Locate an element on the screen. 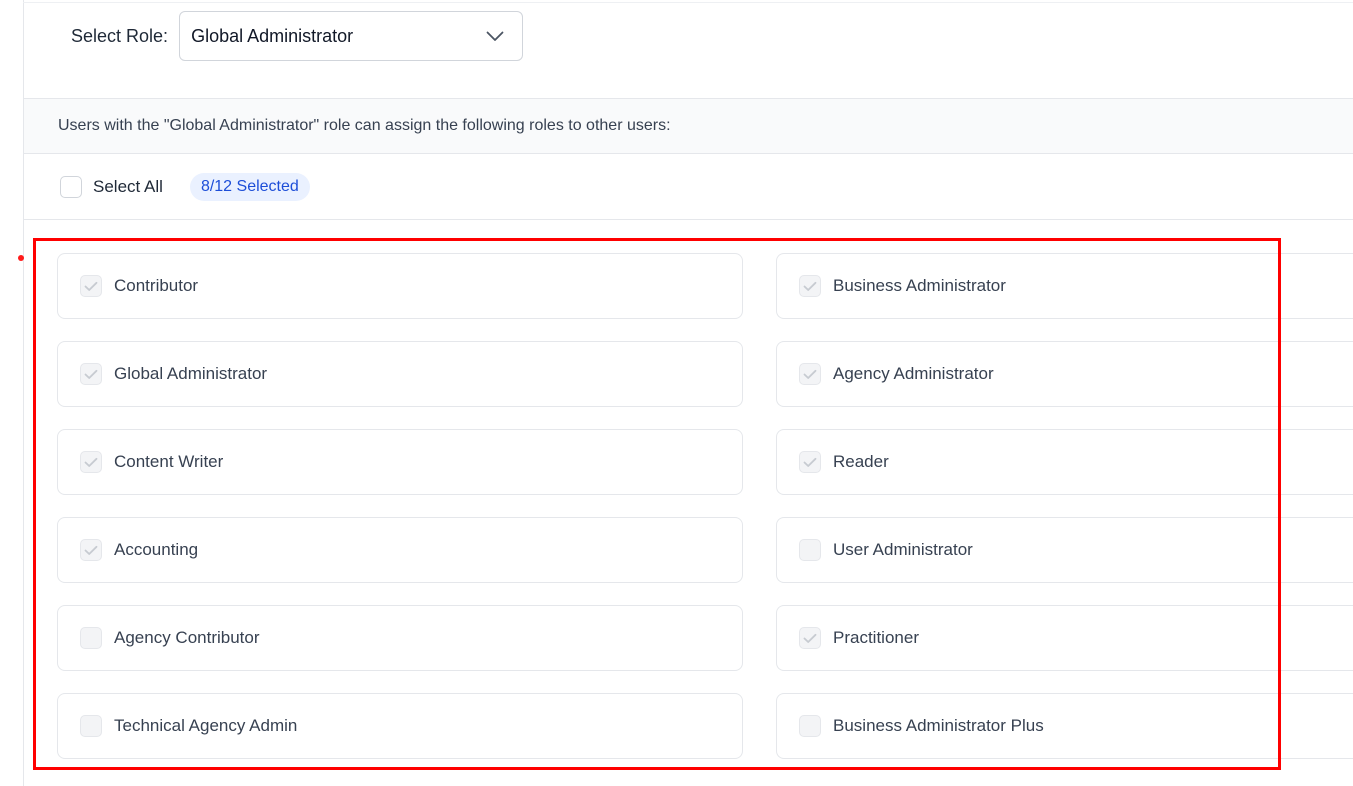 This screenshot has height=786, width=1353. role-label: User Administrator is located at coordinates (903, 549).